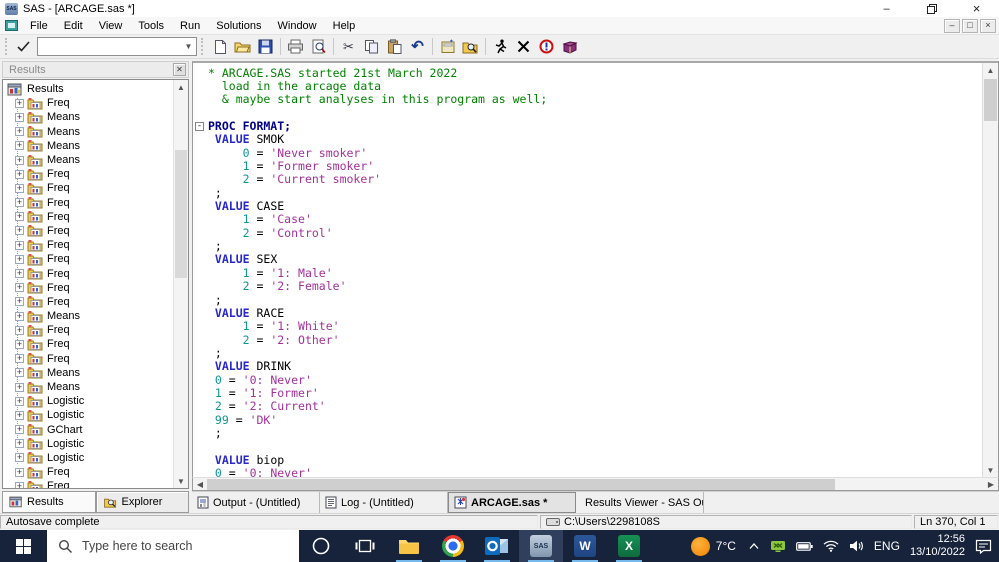  I want to click on menu-item-edit: Edit, so click(73, 26).